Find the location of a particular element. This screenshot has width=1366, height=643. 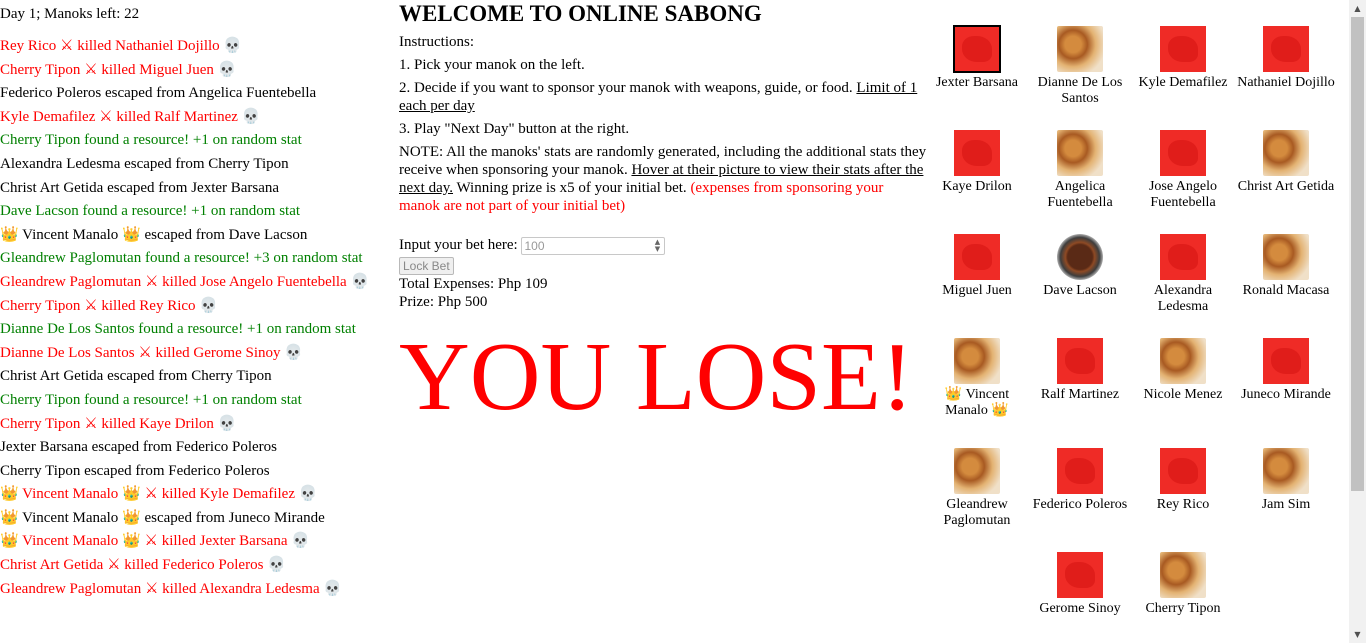

manok-card: Cherry Tipon is located at coordinates (1183, 584).